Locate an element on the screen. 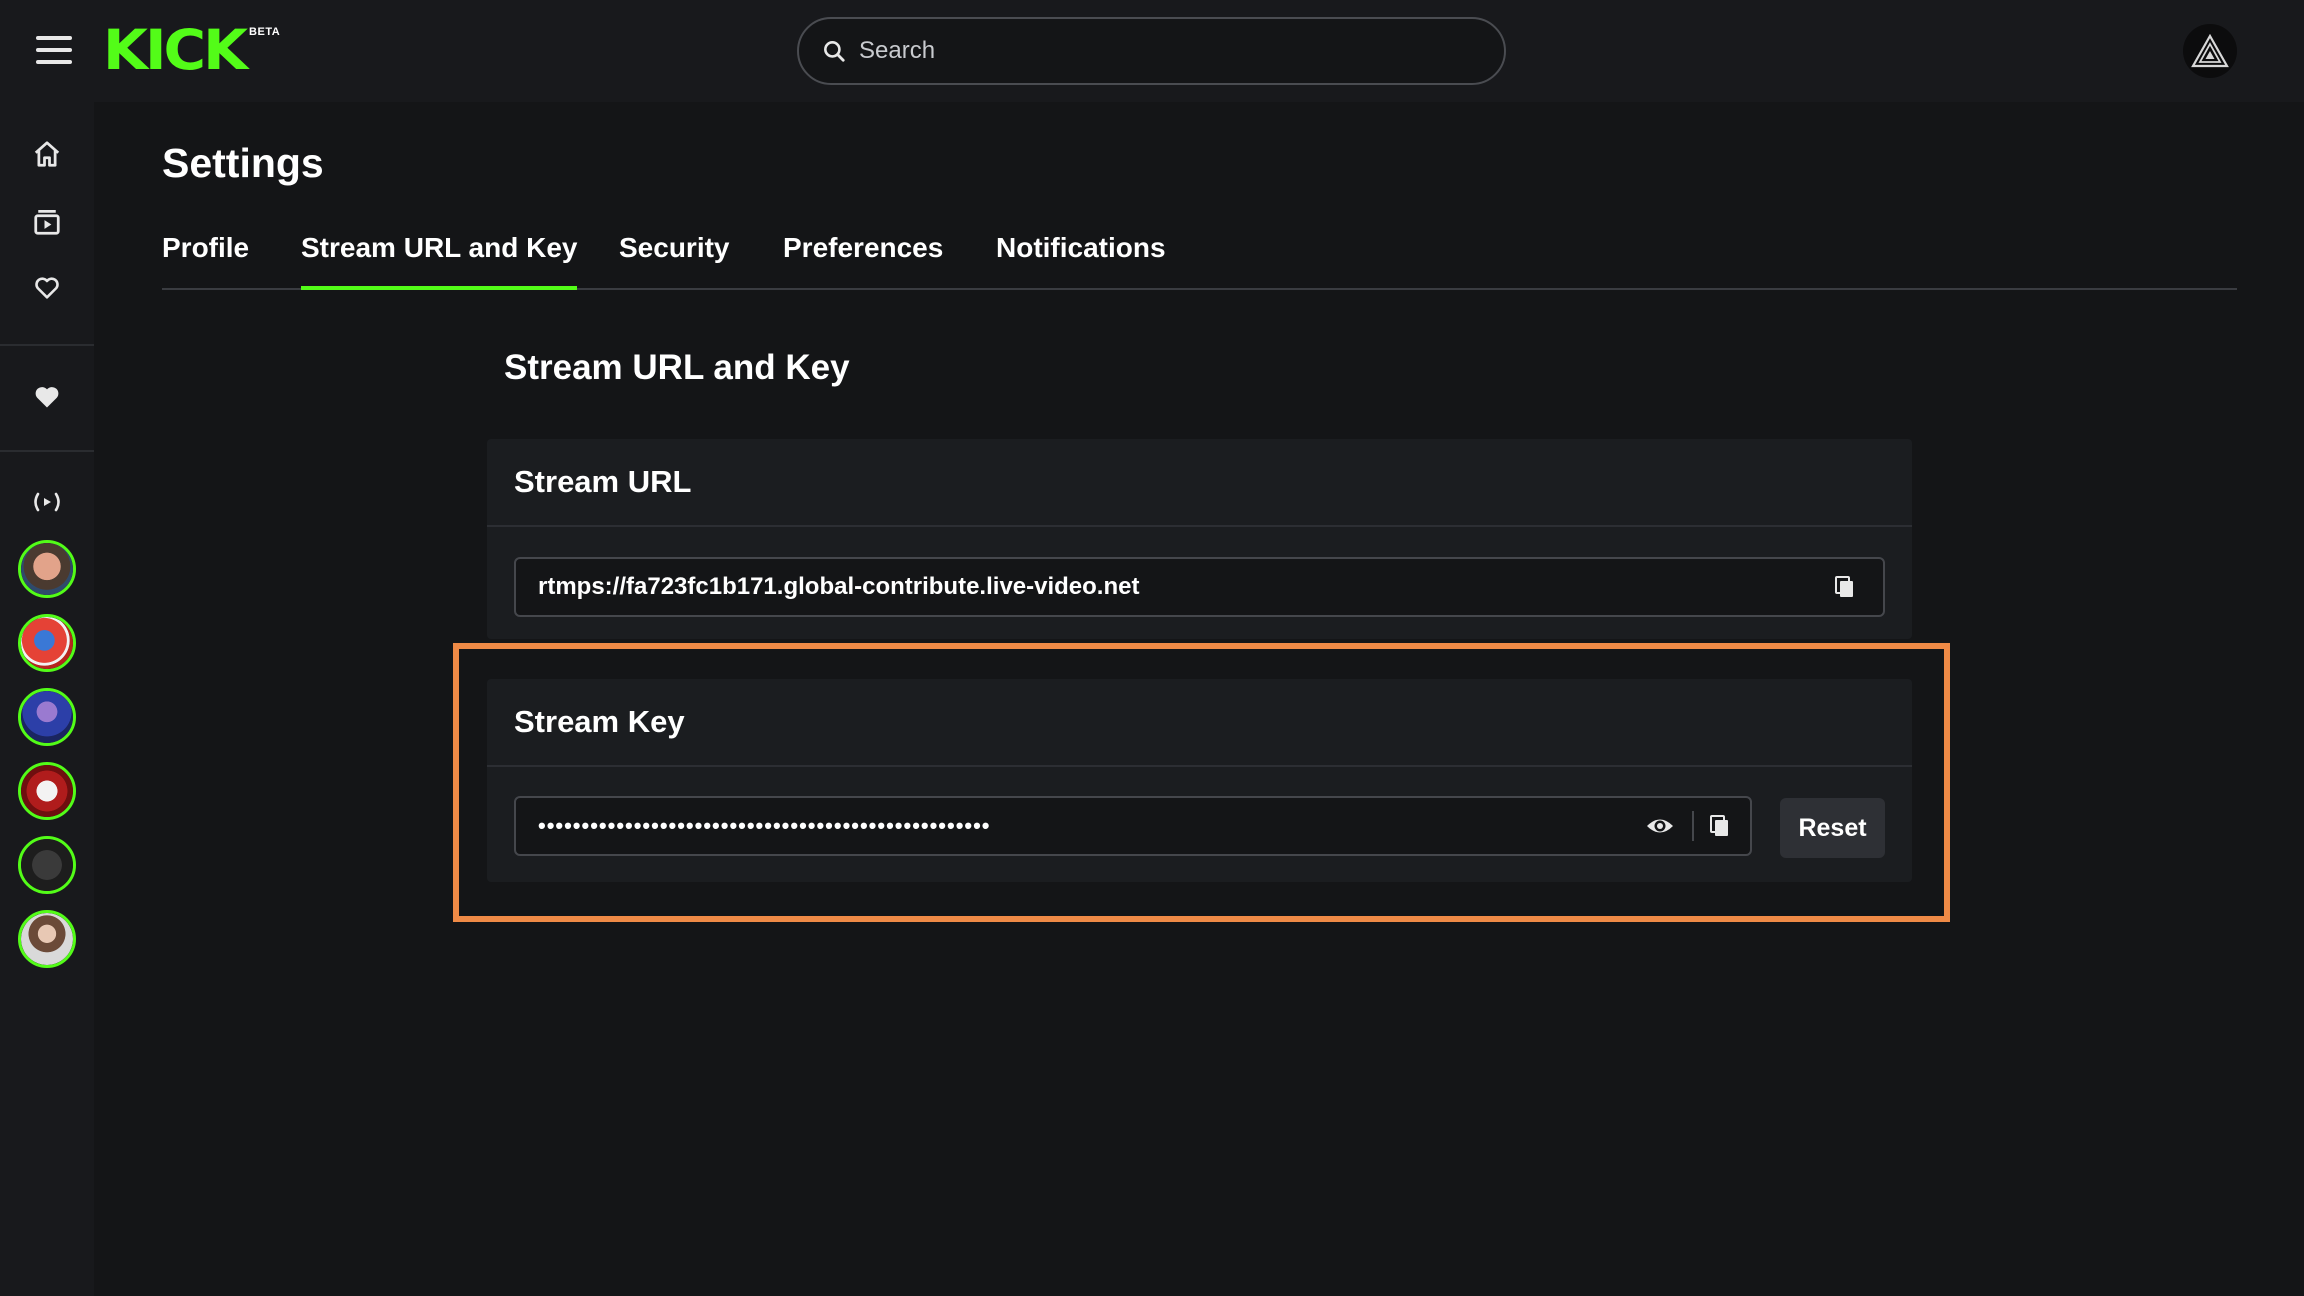  tab-security: Security is located at coordinates (674, 260).